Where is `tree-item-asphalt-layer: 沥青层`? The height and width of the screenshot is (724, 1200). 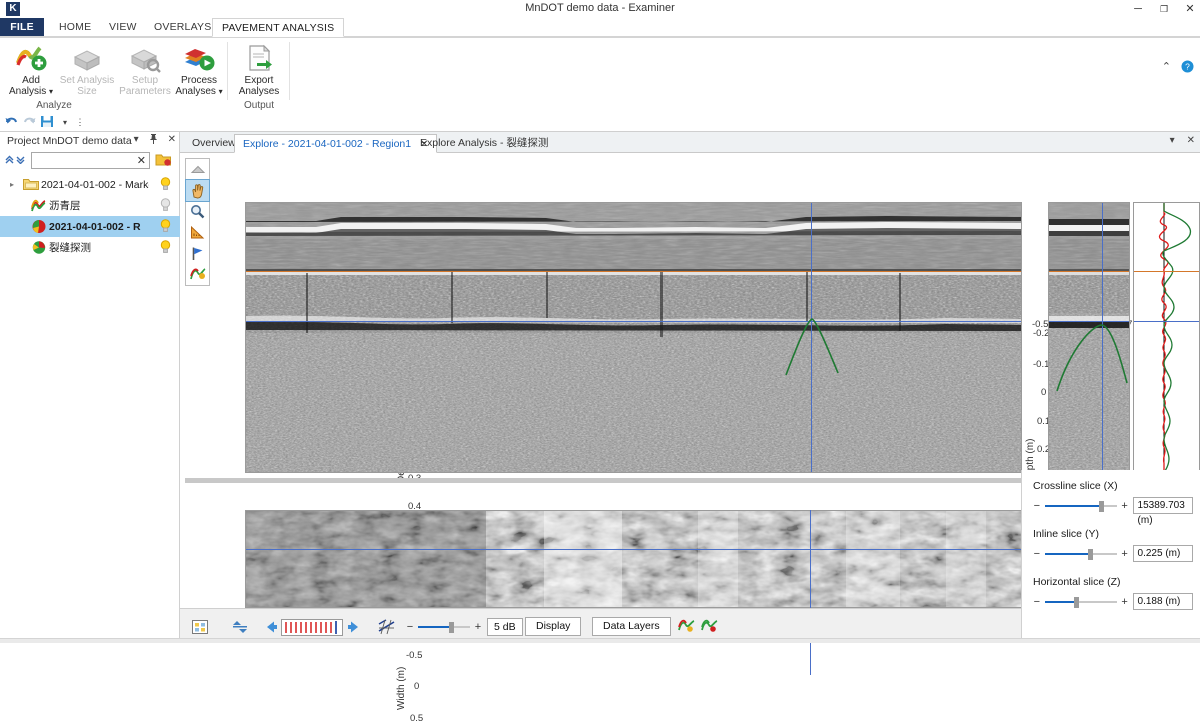
tree-item-asphalt-layer: 沥青层 is located at coordinates (90, 205).